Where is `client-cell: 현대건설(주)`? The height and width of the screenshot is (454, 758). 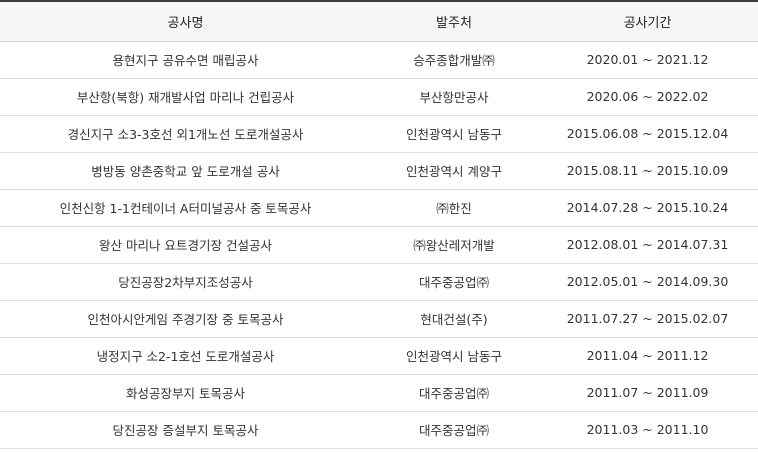
client-cell: 현대건설(주) is located at coordinates (454, 319).